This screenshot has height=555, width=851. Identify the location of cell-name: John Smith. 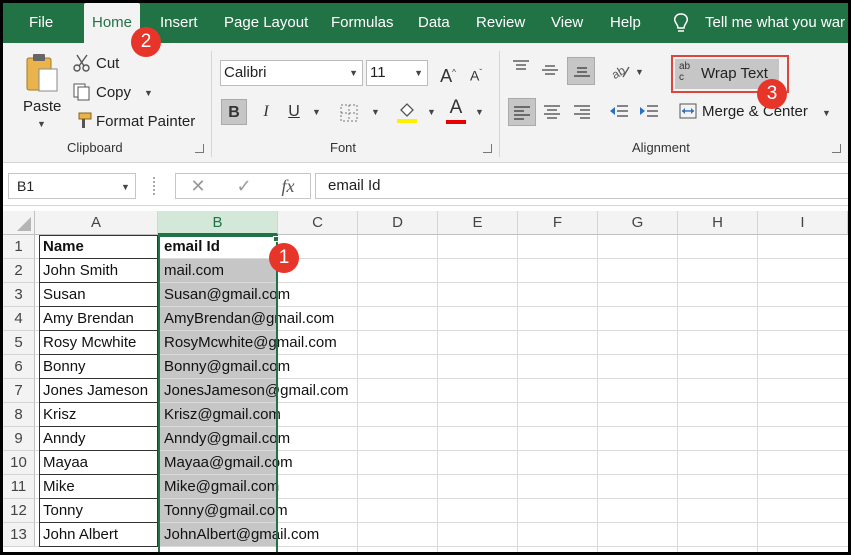
(78, 271).